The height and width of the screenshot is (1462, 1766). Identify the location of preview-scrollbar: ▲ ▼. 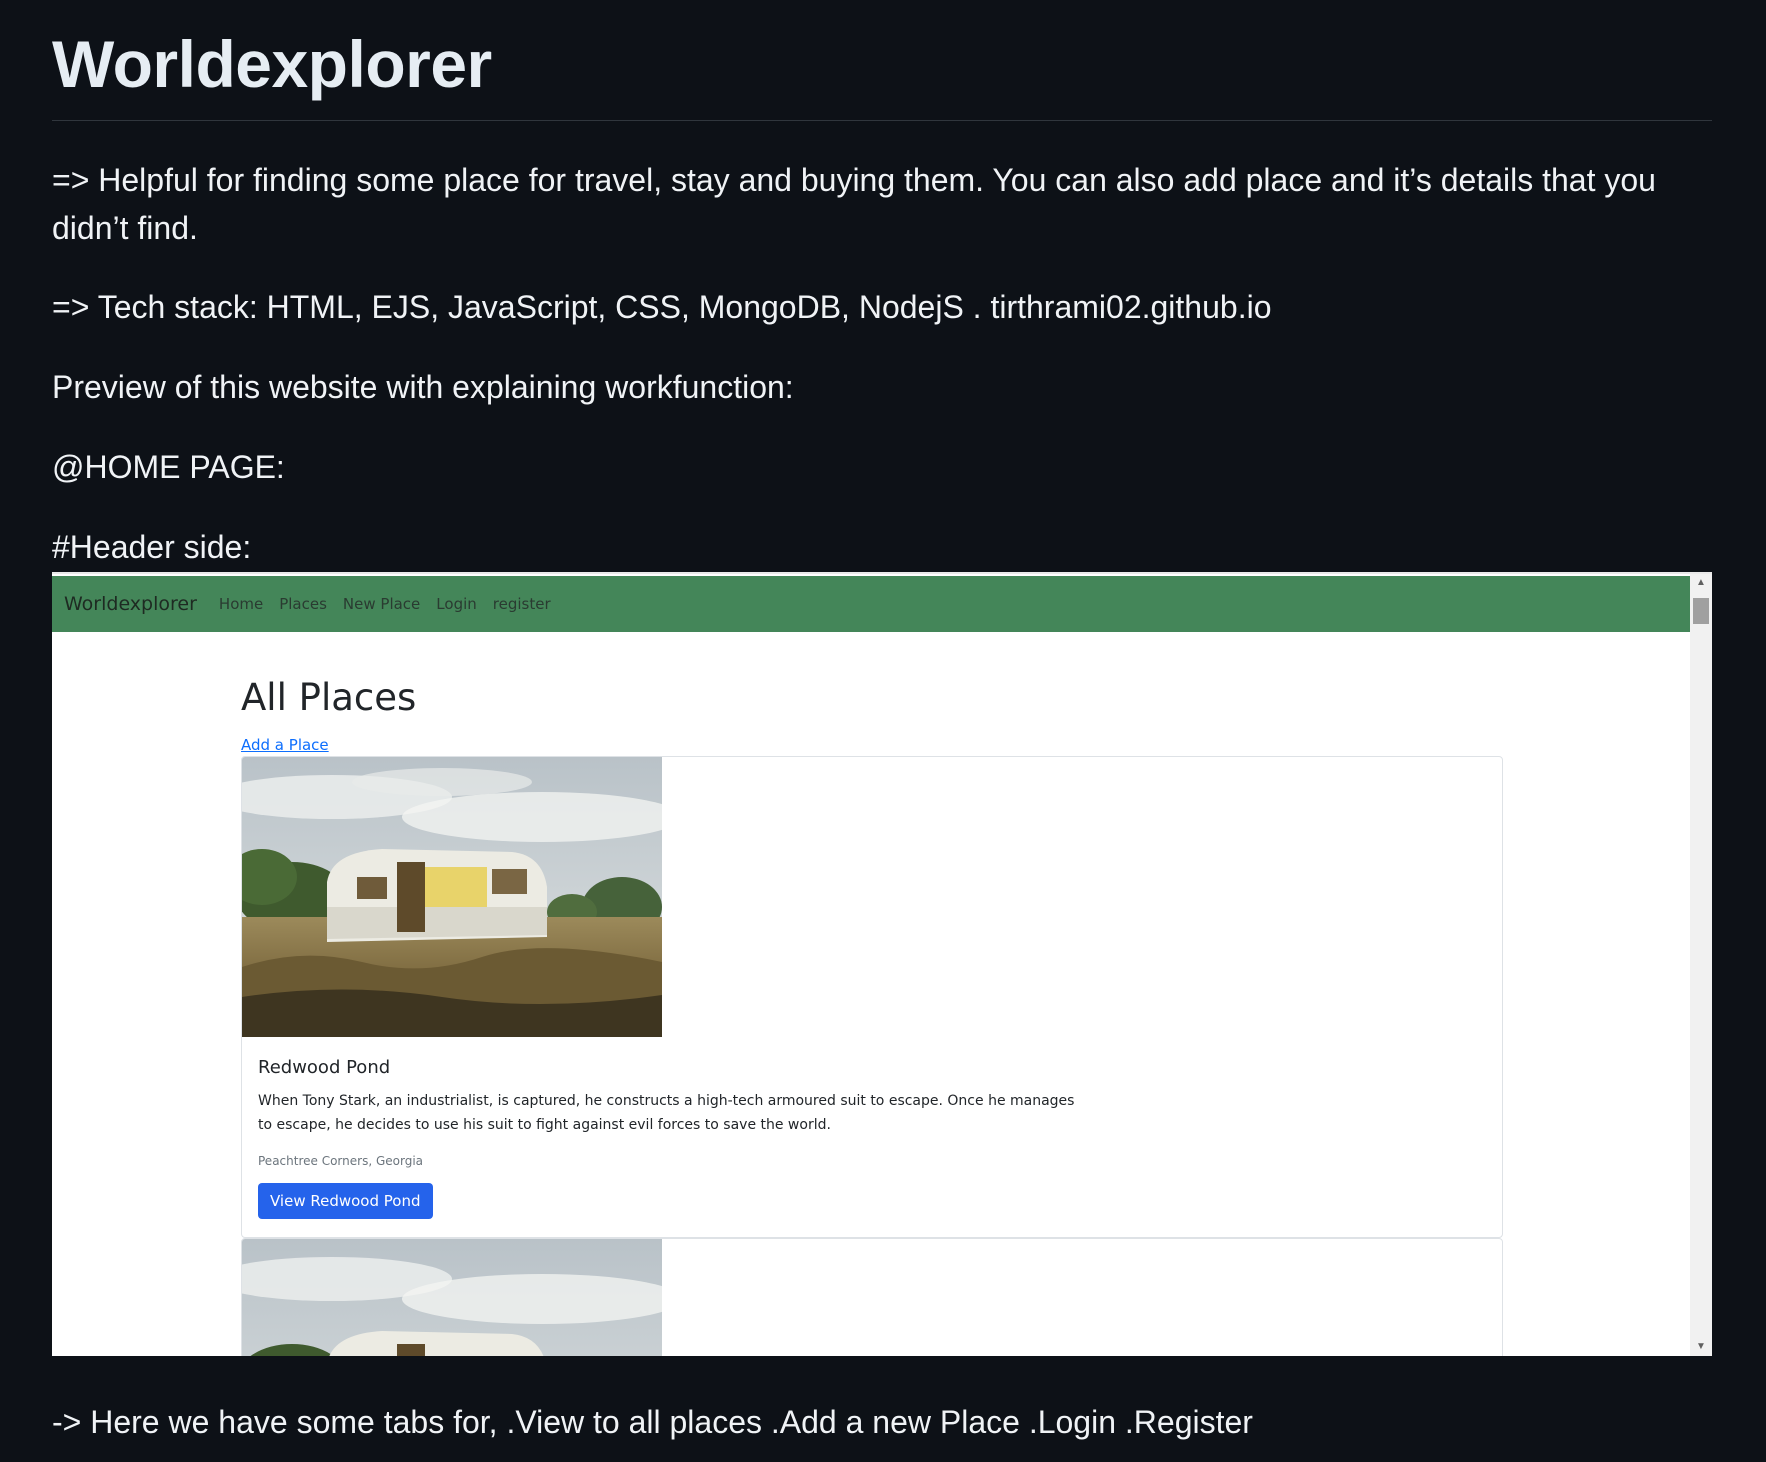
(1701, 965).